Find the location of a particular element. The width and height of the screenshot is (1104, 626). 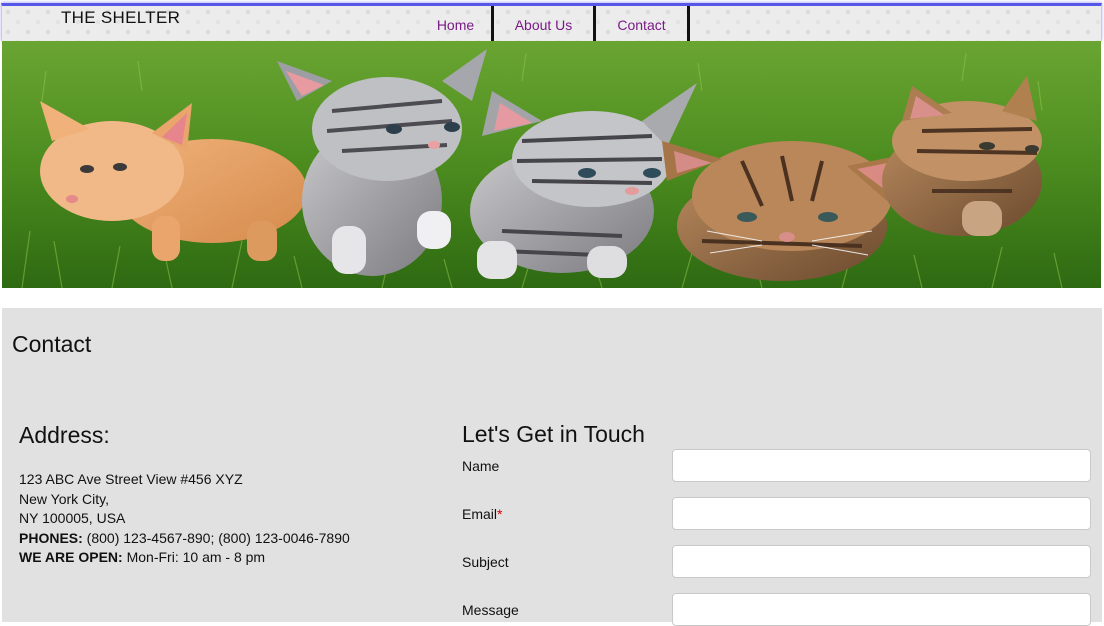

address-city: New York City, is located at coordinates (64, 498).